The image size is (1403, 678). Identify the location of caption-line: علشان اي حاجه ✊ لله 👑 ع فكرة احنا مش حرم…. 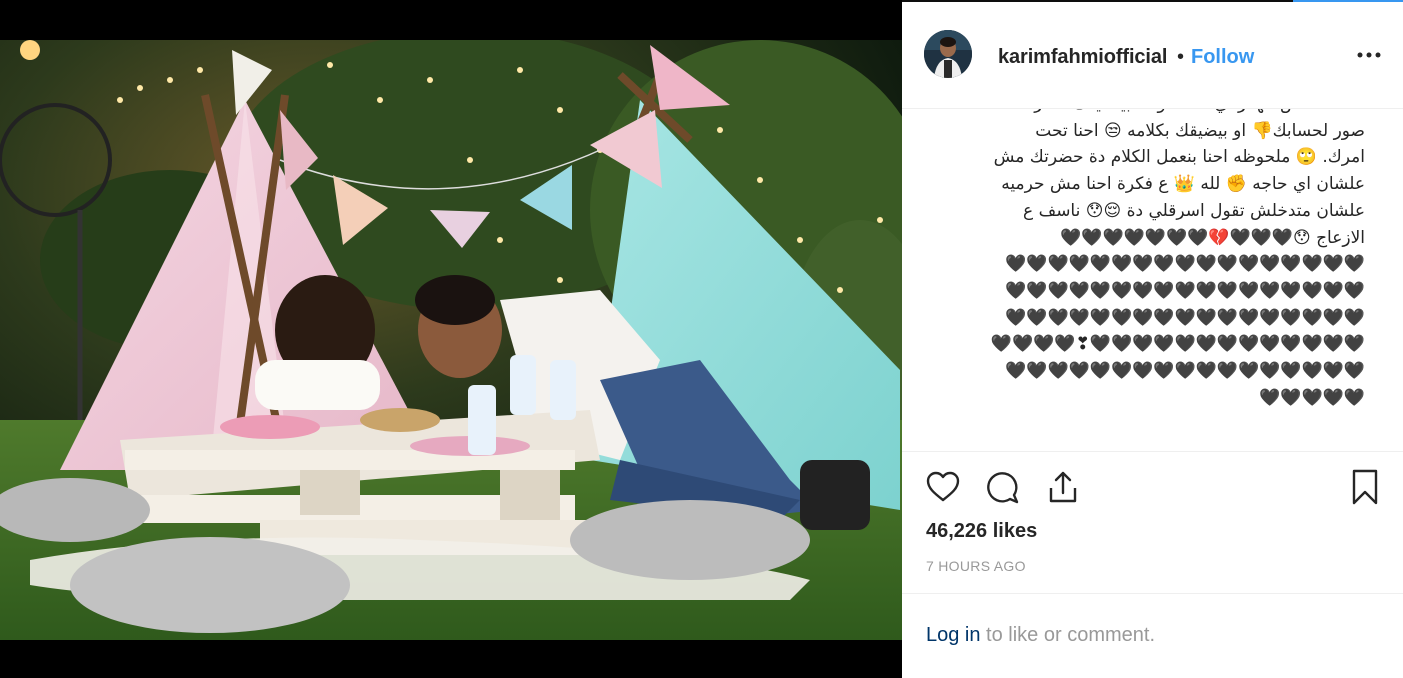
(1183, 184).